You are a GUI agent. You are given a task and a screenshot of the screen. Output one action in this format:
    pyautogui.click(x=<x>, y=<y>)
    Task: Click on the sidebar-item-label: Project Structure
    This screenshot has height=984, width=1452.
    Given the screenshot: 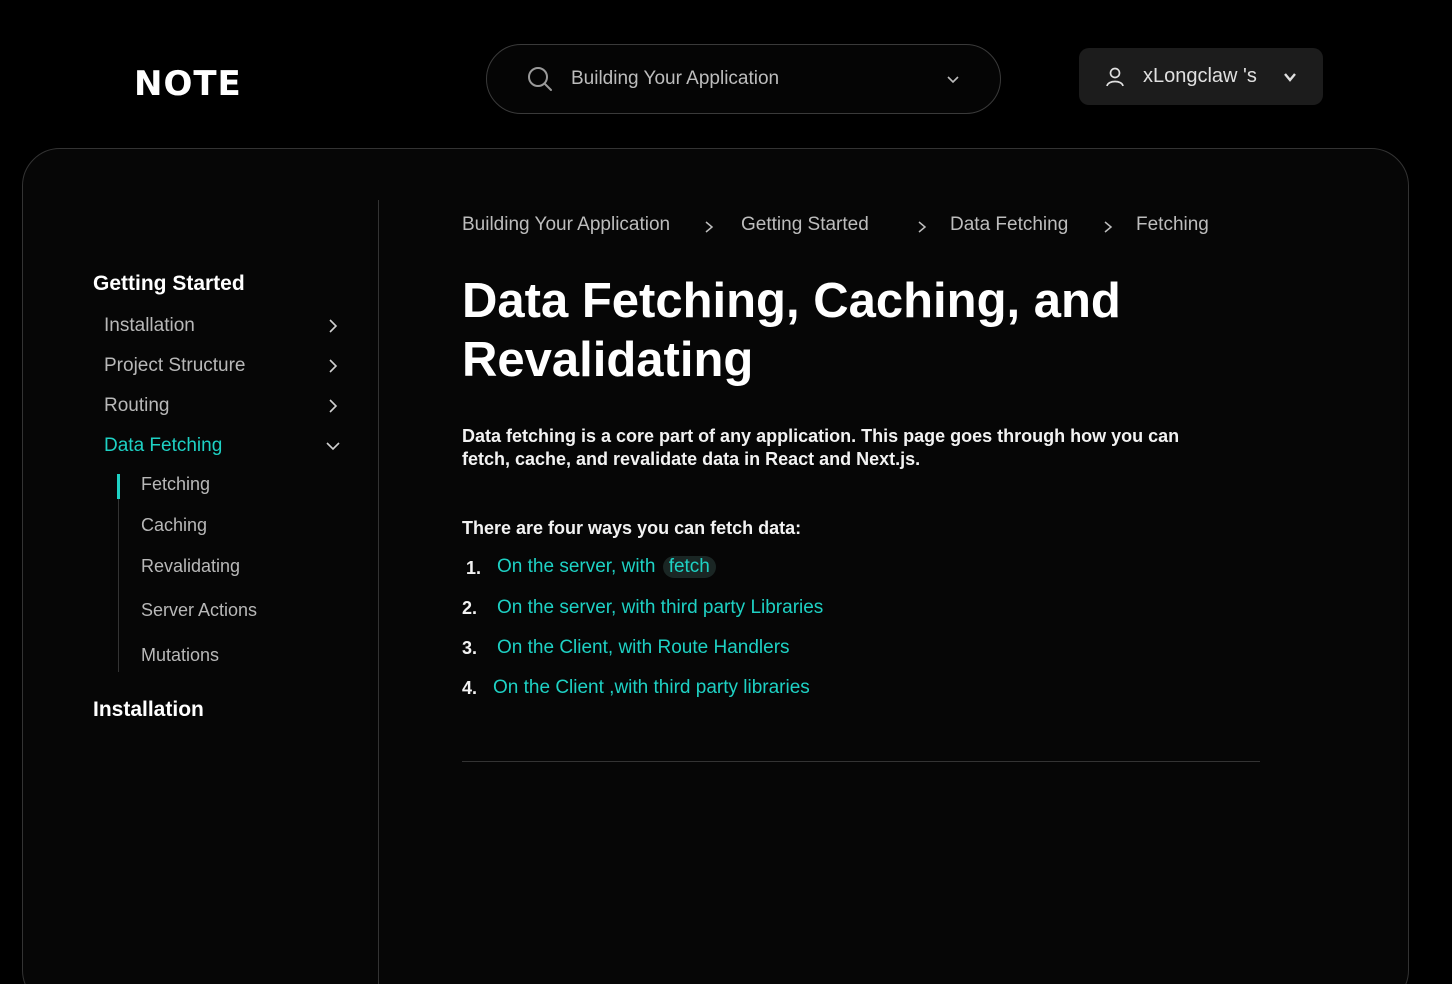 What is the action you would take?
    pyautogui.click(x=175, y=365)
    